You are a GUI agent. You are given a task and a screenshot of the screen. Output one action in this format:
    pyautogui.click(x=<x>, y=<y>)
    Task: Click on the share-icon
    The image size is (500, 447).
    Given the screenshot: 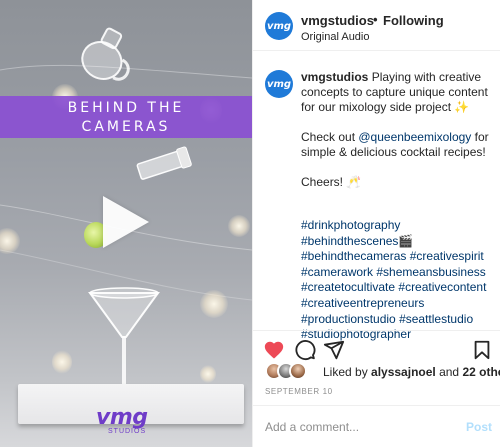 What is the action you would take?
    pyautogui.click(x=334, y=350)
    